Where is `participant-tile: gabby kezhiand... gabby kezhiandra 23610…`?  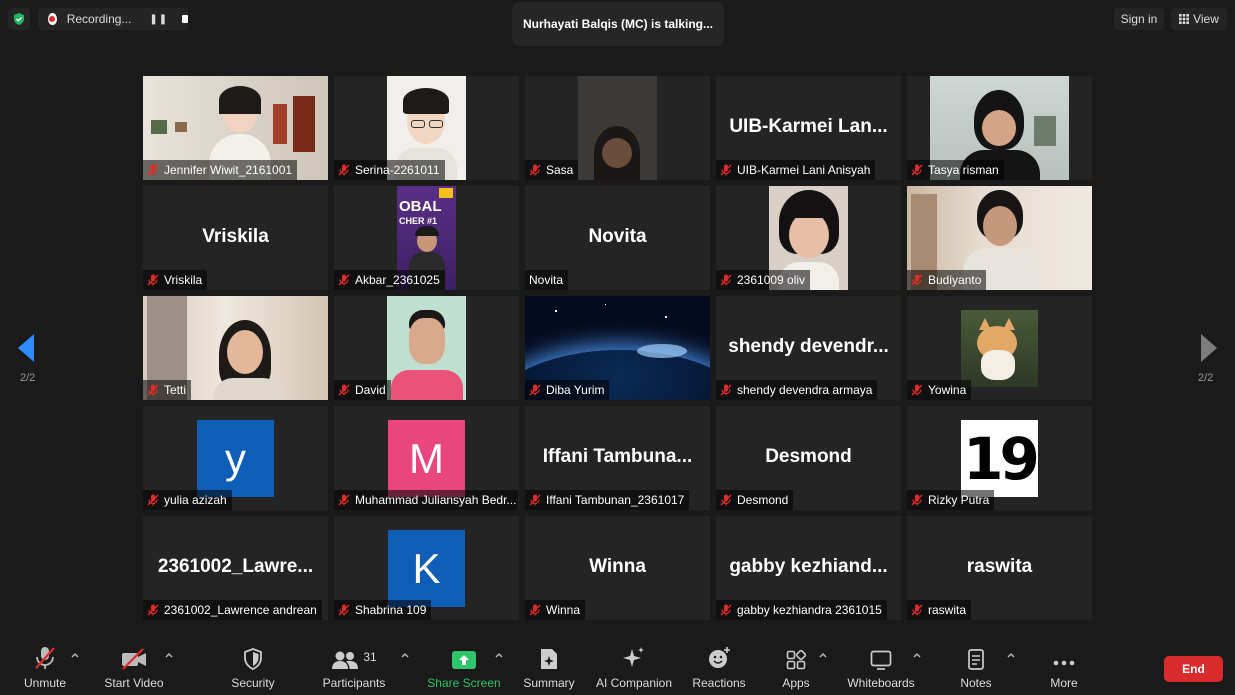 participant-tile: gabby kezhiand... gabby kezhiandra 23610… is located at coordinates (808, 568).